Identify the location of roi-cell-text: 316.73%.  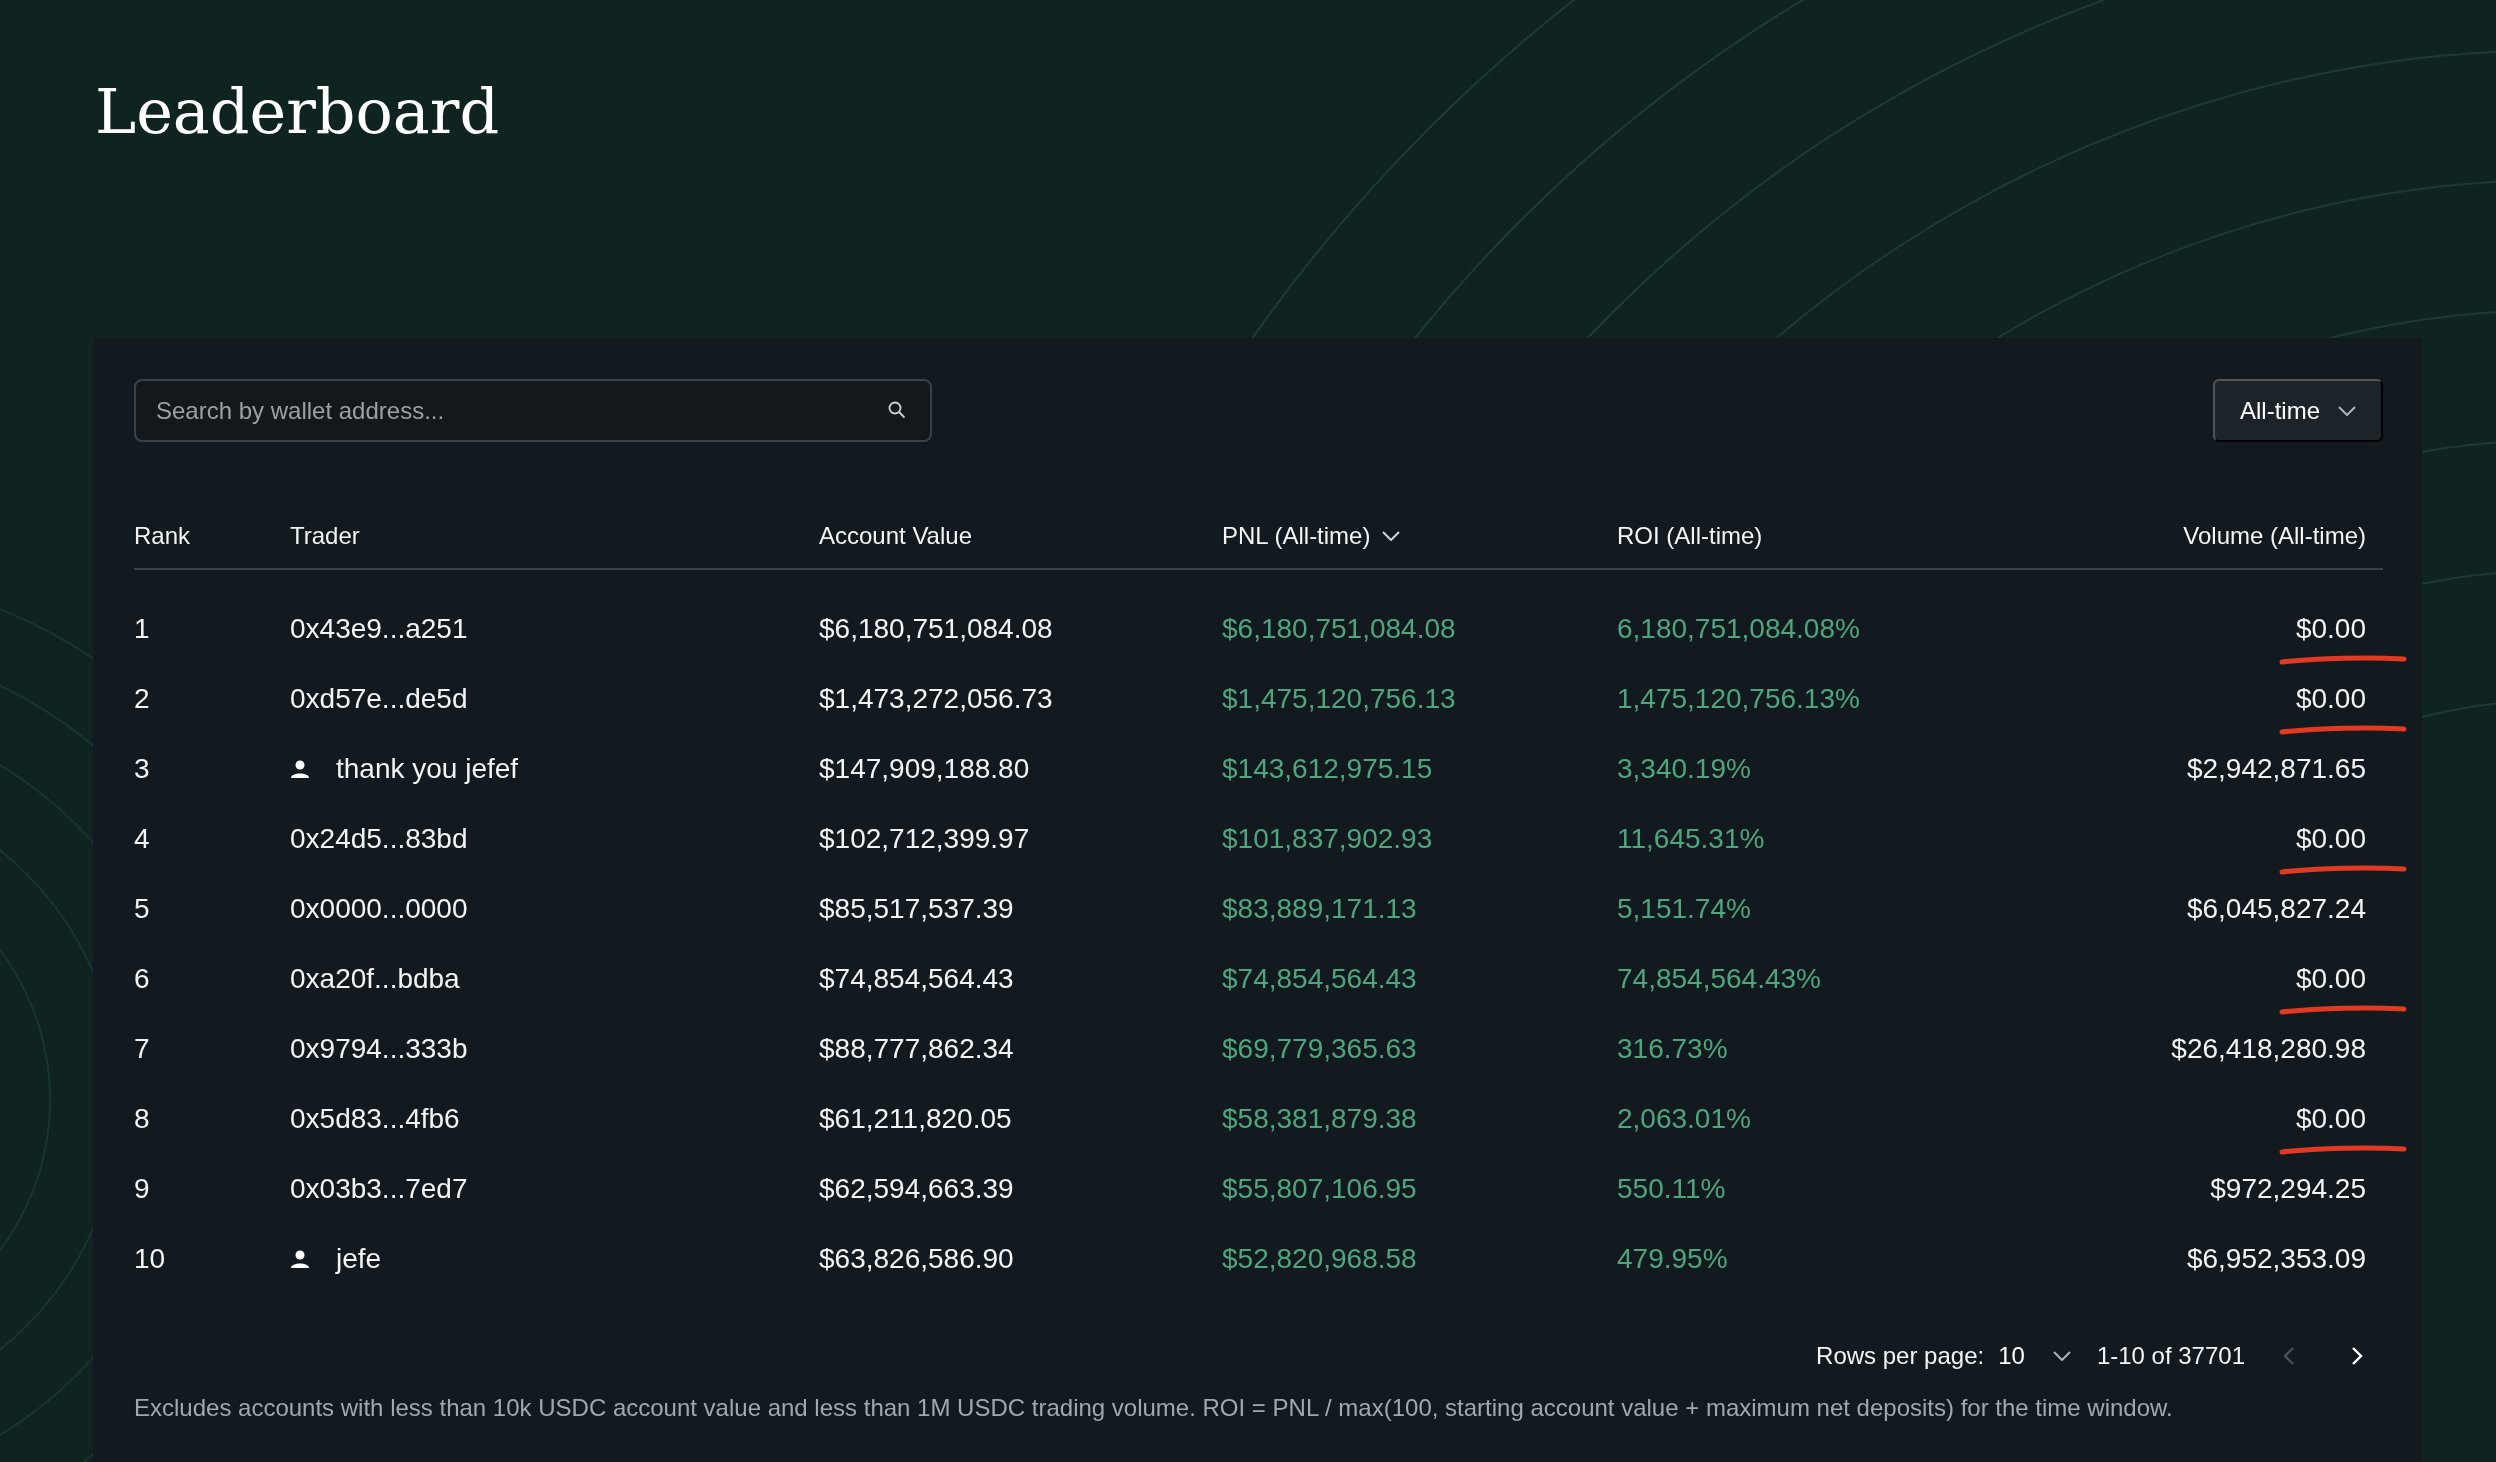
(1673, 1049).